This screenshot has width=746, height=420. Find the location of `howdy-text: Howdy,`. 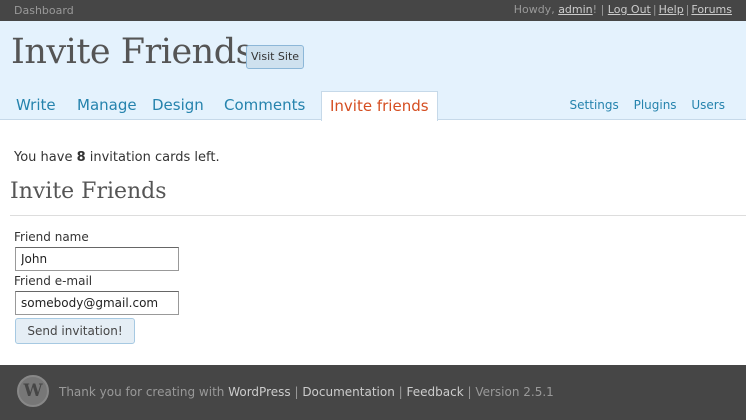

howdy-text: Howdy, is located at coordinates (536, 9).